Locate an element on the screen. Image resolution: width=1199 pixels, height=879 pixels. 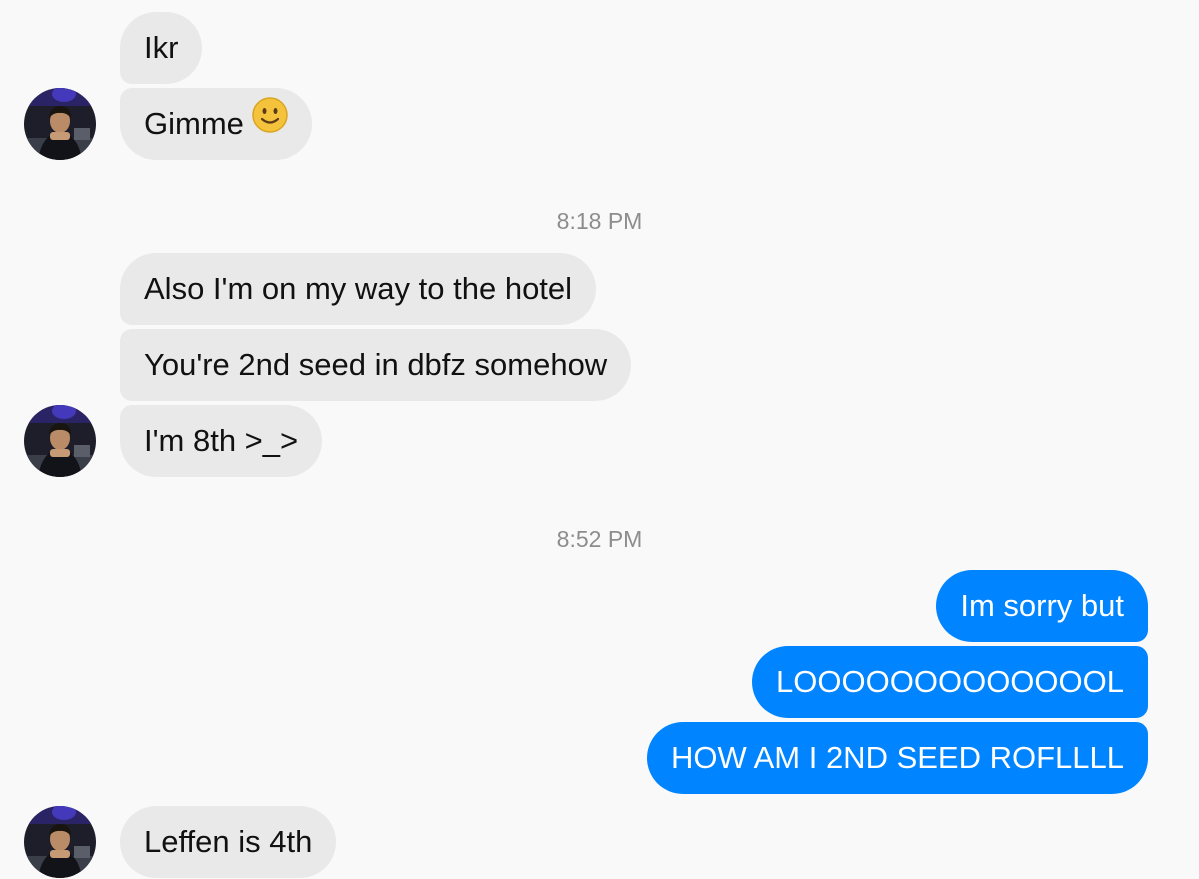
incoming-message: Also I'm on my way to the hotel is located at coordinates (358, 289).